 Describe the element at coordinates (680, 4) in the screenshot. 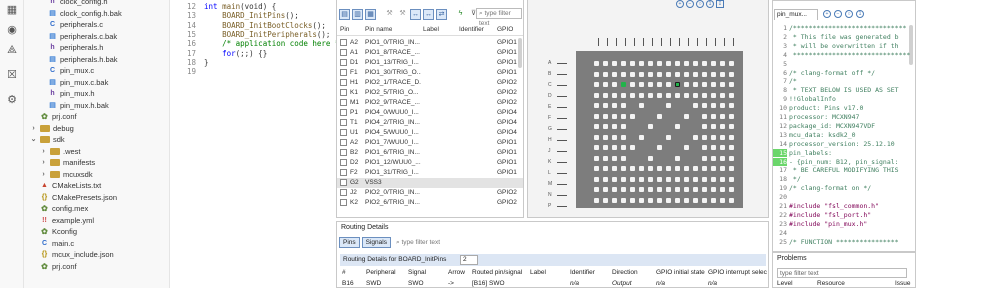

I see `zoom-in-icon: +` at that location.